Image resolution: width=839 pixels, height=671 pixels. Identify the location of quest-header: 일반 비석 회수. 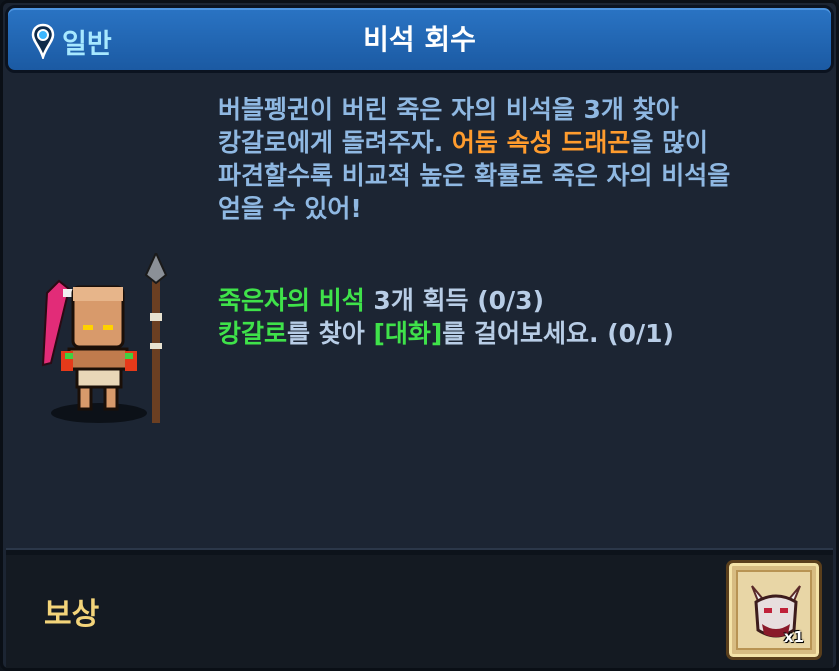
(419, 39).